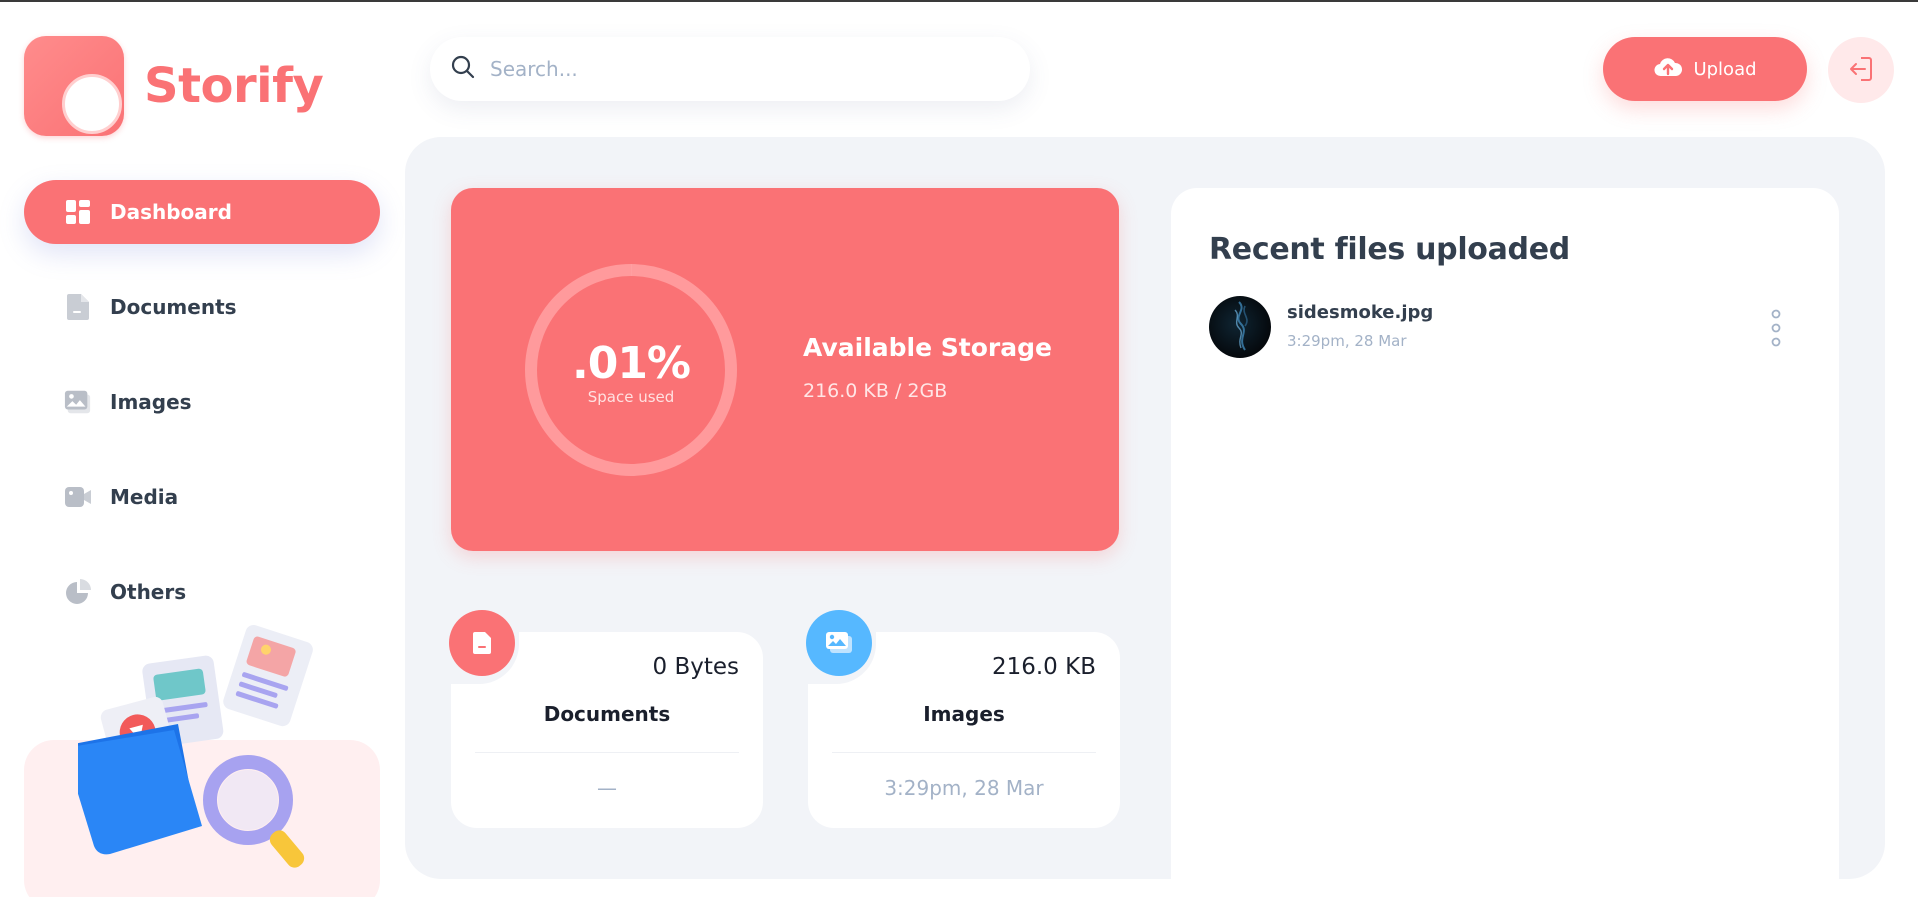 Image resolution: width=1918 pixels, height=897 pixels. I want to click on sidebar-item-documents: Documents, so click(202, 307).